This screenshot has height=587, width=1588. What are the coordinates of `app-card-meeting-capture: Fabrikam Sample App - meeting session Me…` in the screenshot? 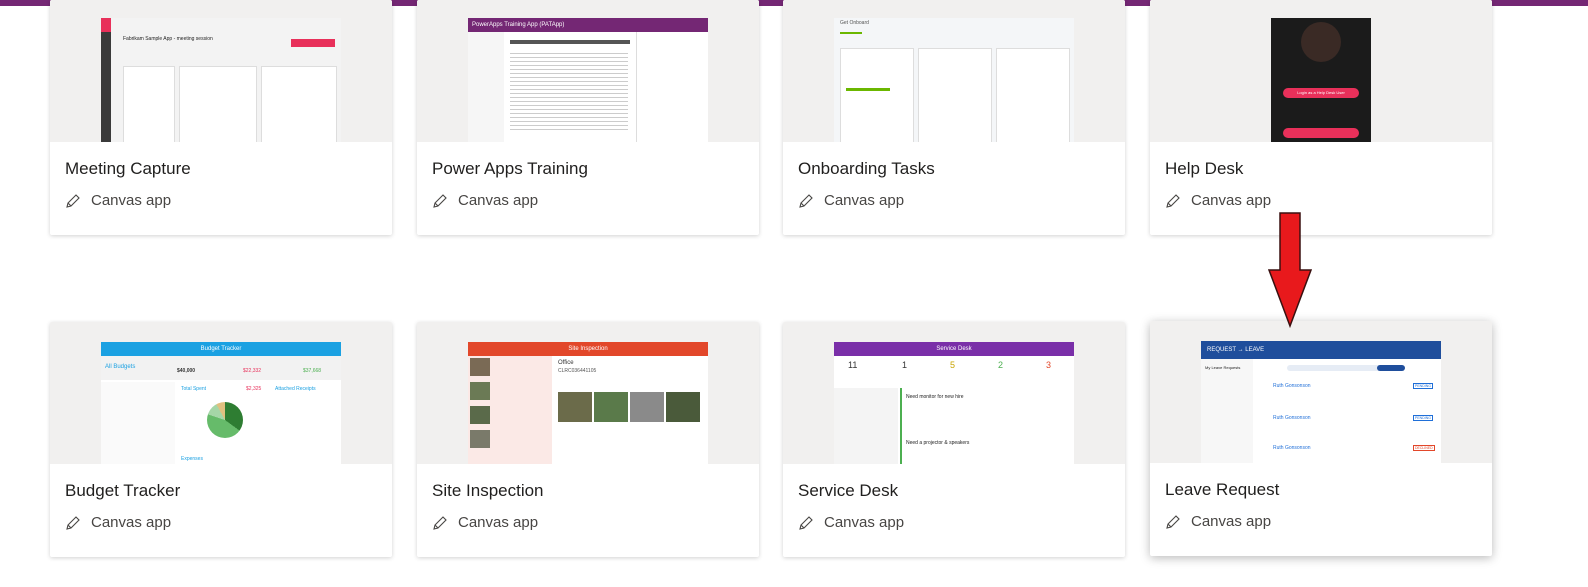 It's located at (221, 117).